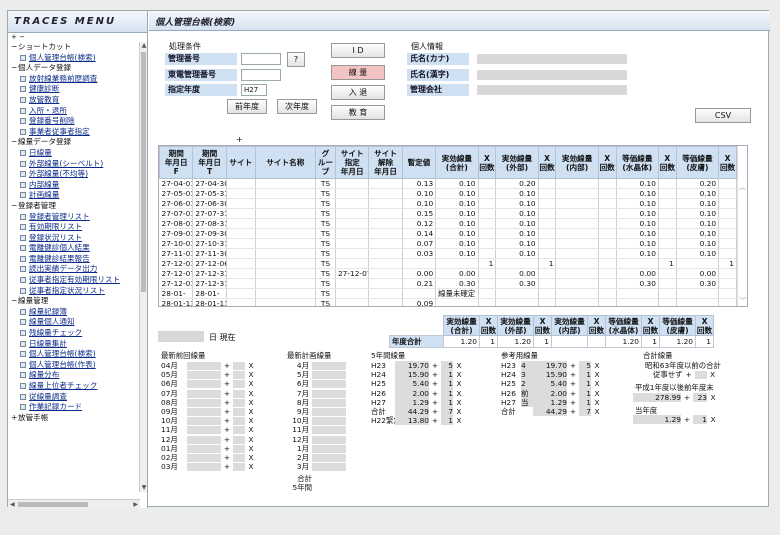 This screenshot has width=780, height=535. Describe the element at coordinates (296, 59) in the screenshot. I see `lookup-button: ?` at that location.